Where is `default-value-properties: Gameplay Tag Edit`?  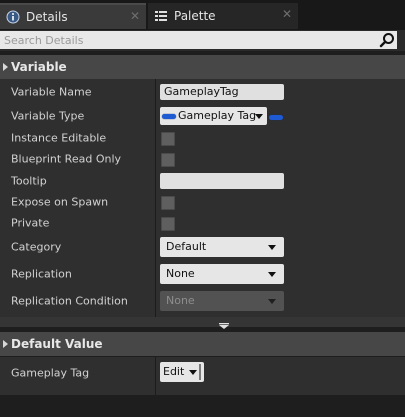 default-value-properties: Gameplay Tag Edit is located at coordinates (202, 376).